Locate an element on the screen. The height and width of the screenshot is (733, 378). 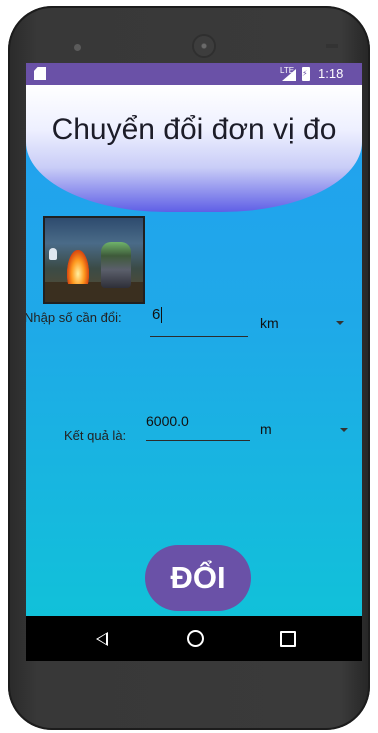
back-icon is located at coordinates (102, 639).